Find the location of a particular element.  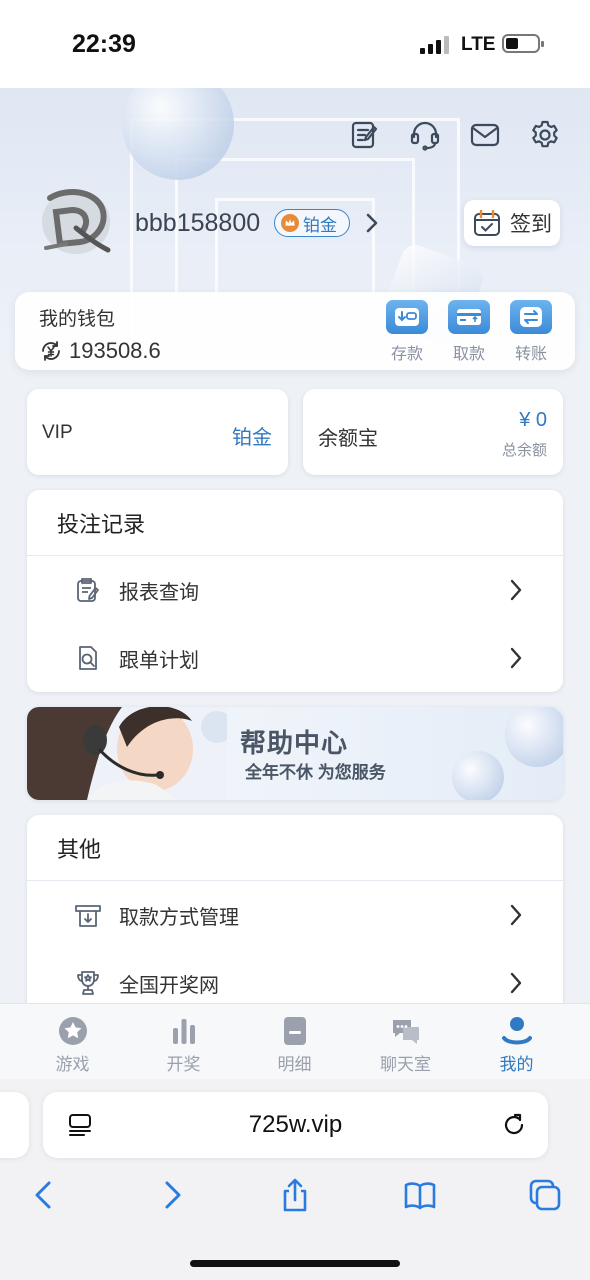

crown-icon is located at coordinates (290, 223).